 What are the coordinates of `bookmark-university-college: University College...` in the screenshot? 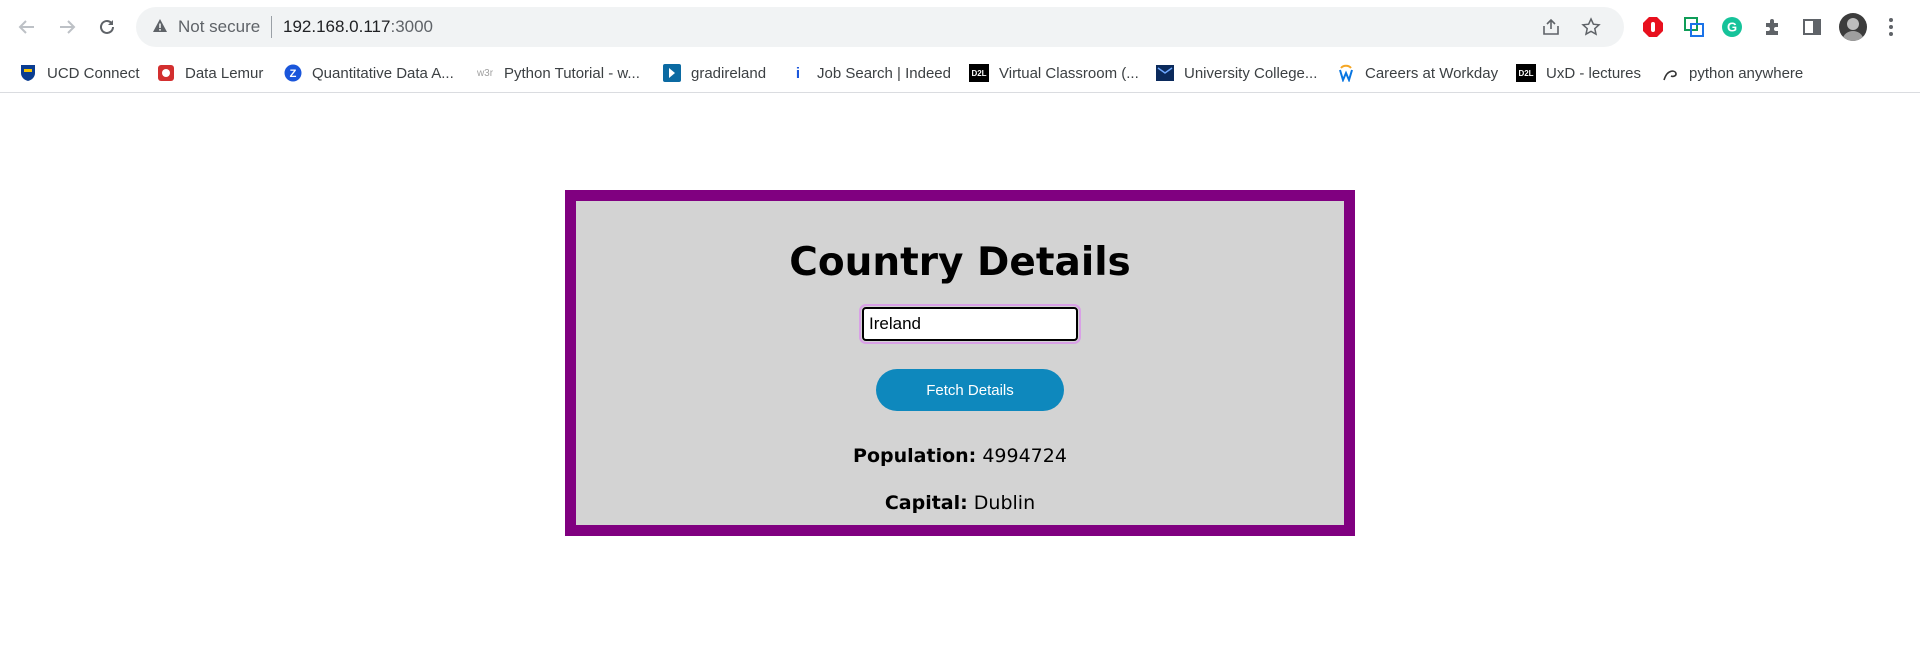 It's located at (1236, 73).